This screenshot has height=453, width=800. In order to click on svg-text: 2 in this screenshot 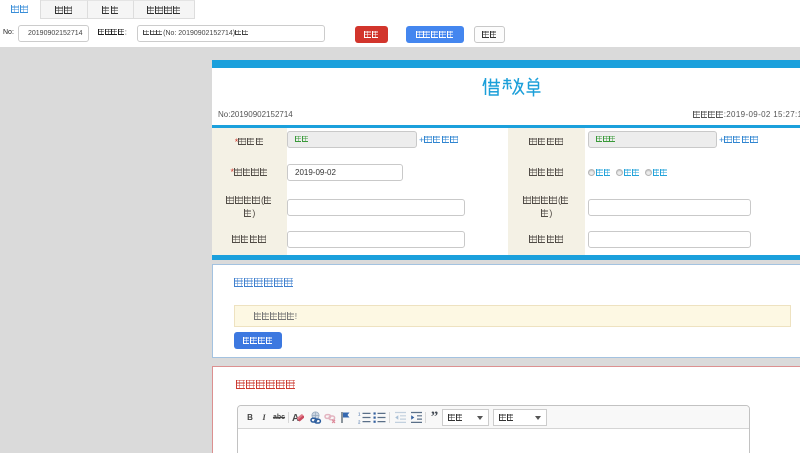, I will do `click(359, 421)`.